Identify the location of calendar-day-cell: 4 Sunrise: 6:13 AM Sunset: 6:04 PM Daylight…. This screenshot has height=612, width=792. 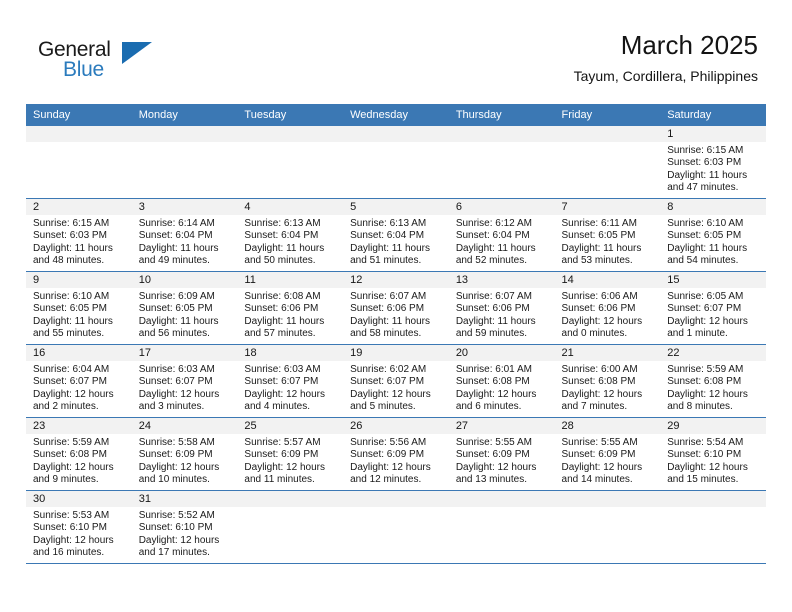
(290, 235).